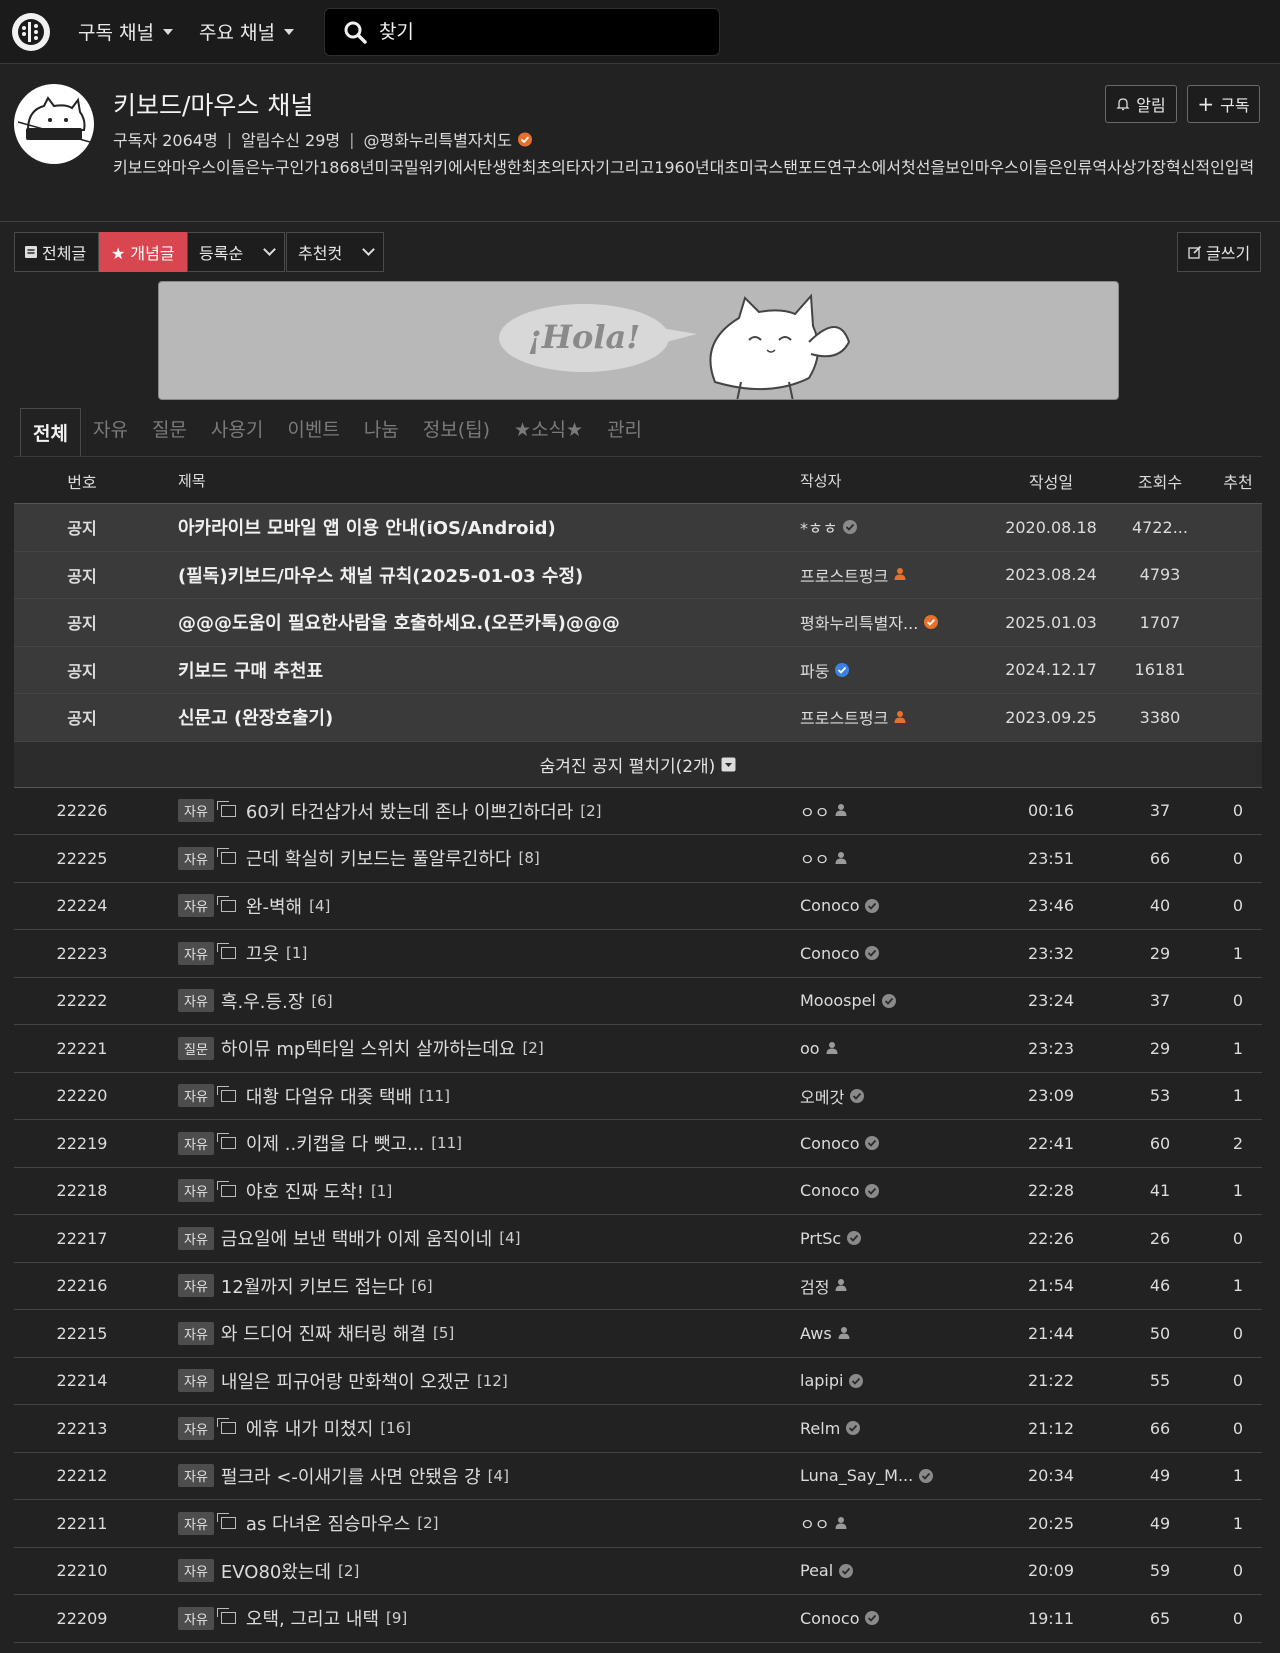 This screenshot has height=1653, width=1280. What do you see at coordinates (237, 433) in the screenshot?
I see `tab-review: 사용기` at bounding box center [237, 433].